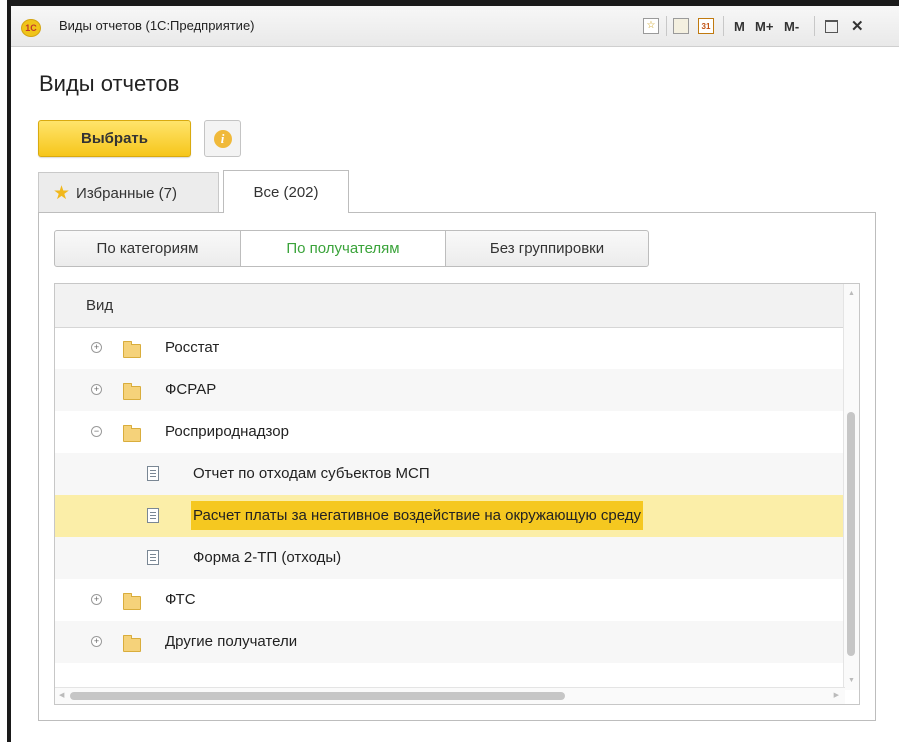 Image resolution: width=899 pixels, height=742 pixels. I want to click on vertical-scrollbar: ▲ ▼, so click(851, 487).